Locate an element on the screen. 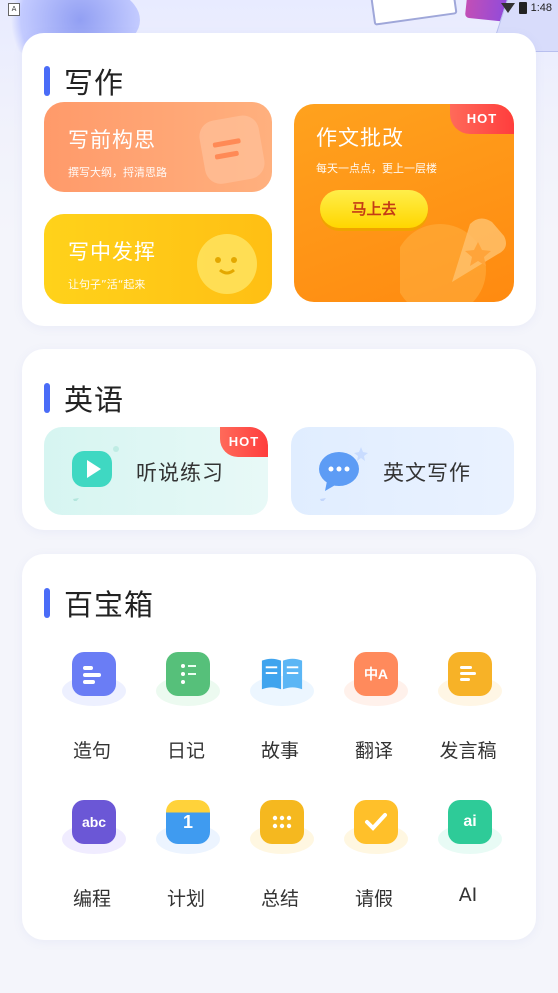  grading-title: 作文批改 is located at coordinates (360, 138).